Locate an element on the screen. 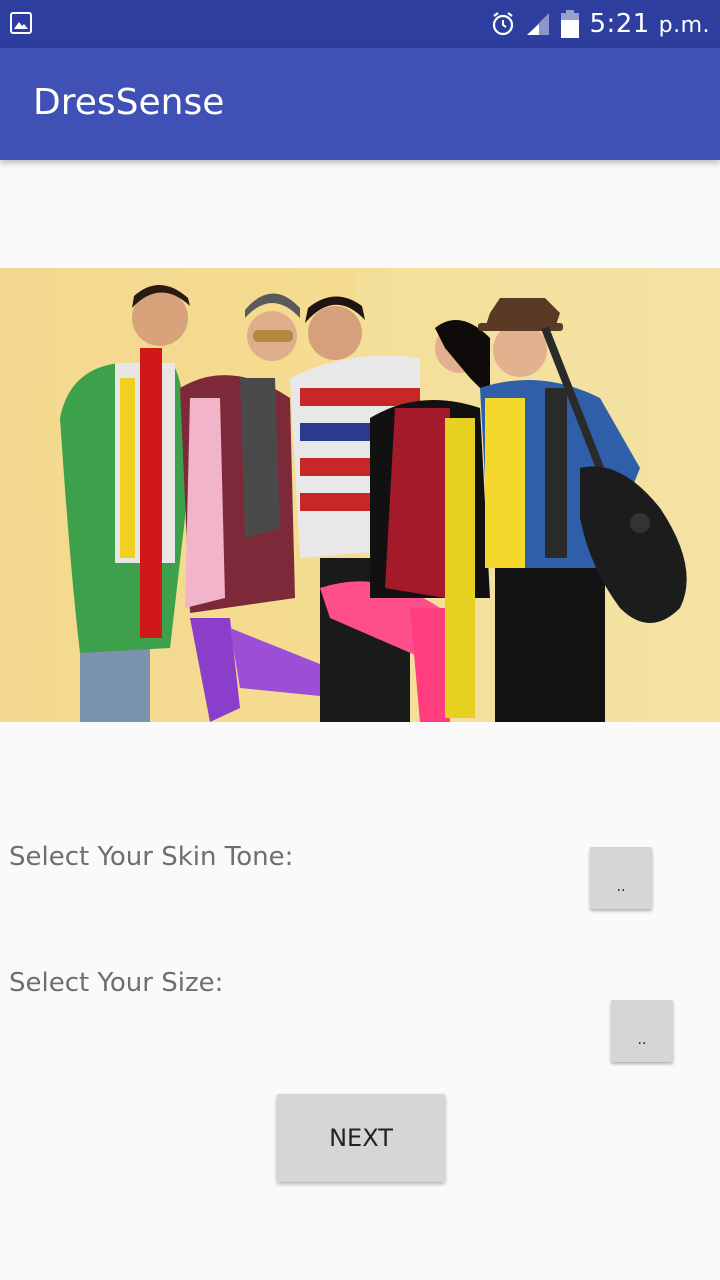  next-button: NEXT is located at coordinates (361, 1138).